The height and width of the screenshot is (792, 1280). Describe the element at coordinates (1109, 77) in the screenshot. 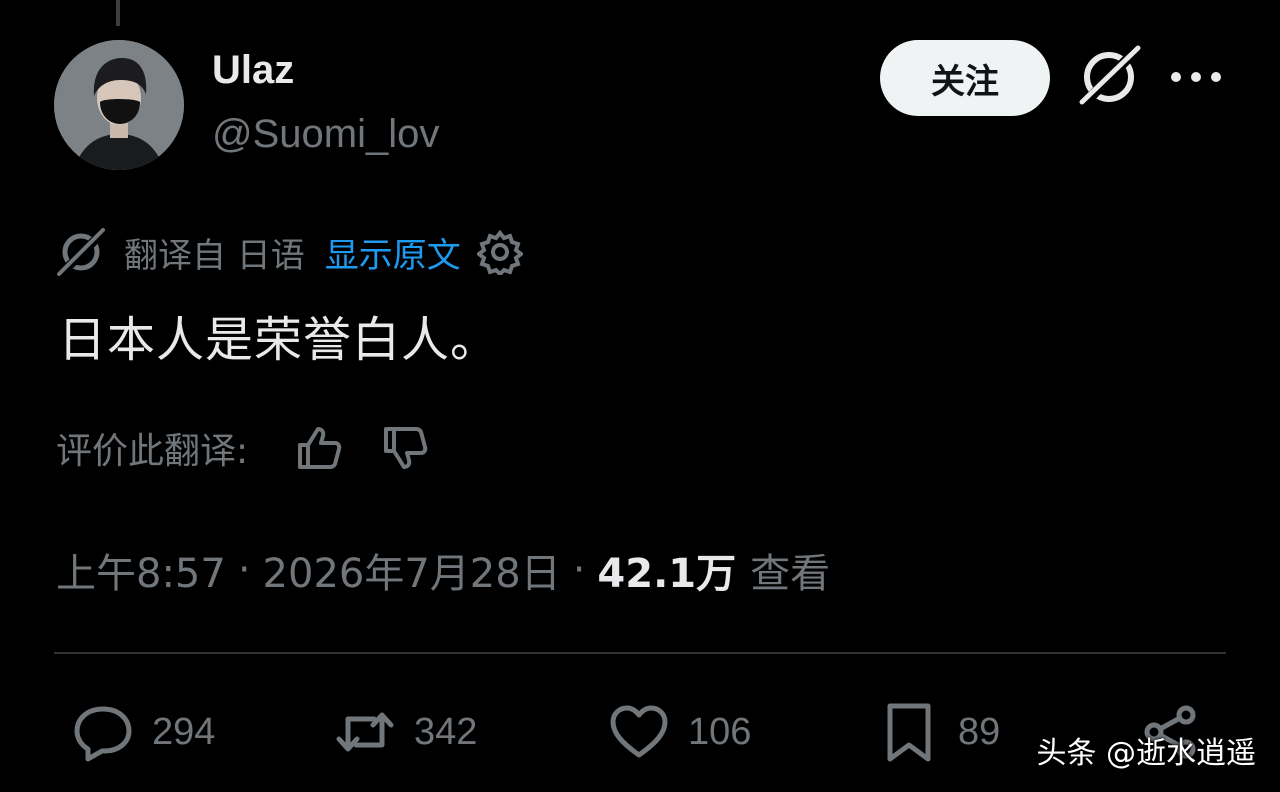

I see `grok-icon` at that location.